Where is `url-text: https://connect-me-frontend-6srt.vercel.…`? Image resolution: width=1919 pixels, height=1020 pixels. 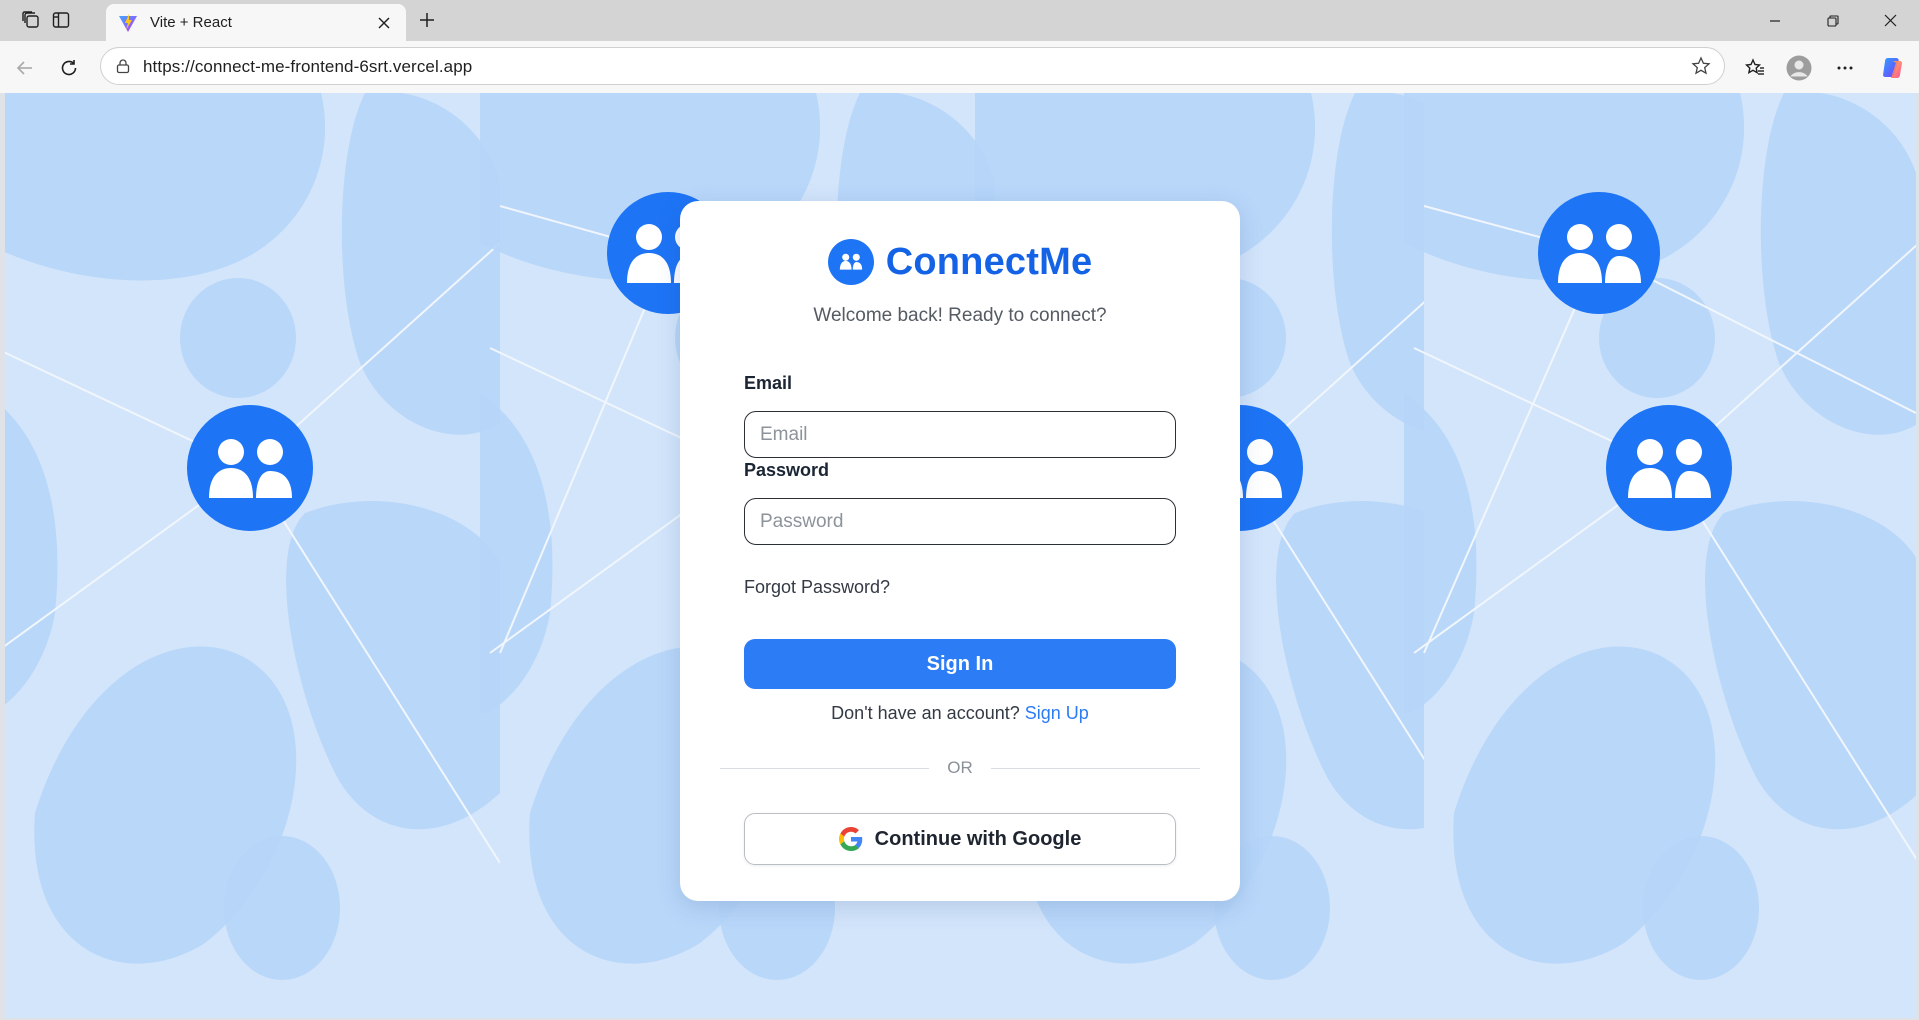 url-text: https://connect-me-frontend-6srt.vercel.… is located at coordinates (307, 67).